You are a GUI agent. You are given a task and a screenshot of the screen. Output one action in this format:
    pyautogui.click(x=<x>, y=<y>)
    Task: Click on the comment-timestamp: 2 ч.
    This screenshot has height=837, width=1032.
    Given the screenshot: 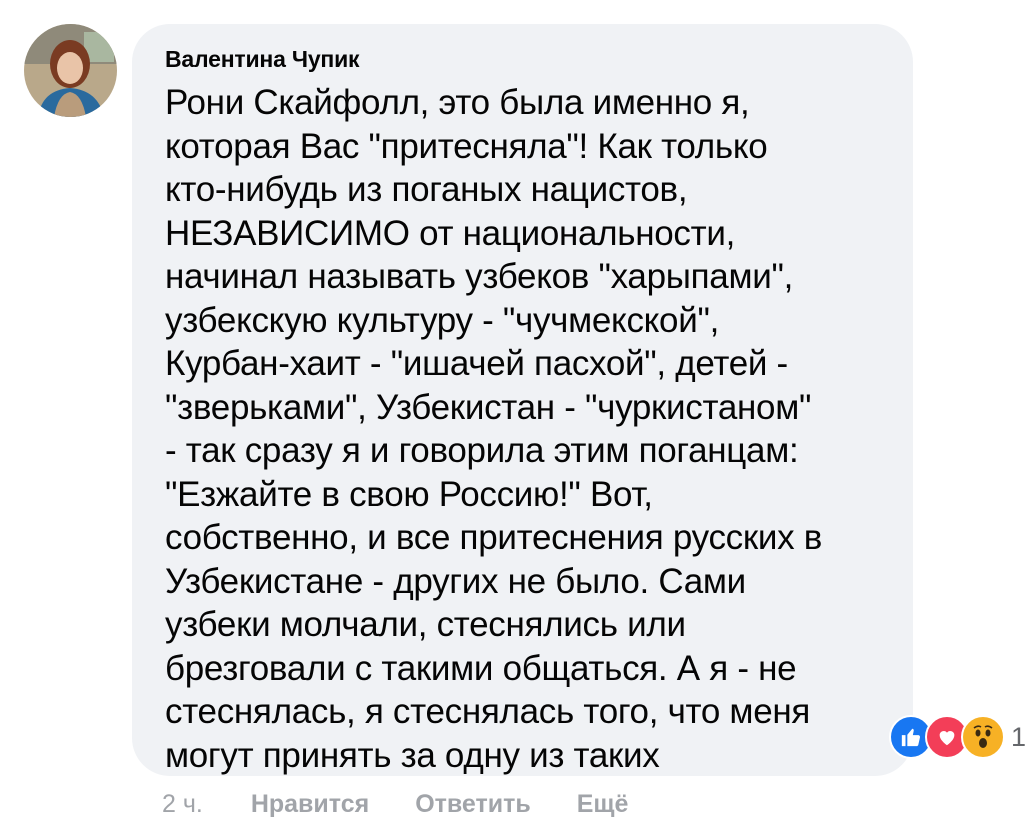 What is the action you would take?
    pyautogui.click(x=182, y=804)
    